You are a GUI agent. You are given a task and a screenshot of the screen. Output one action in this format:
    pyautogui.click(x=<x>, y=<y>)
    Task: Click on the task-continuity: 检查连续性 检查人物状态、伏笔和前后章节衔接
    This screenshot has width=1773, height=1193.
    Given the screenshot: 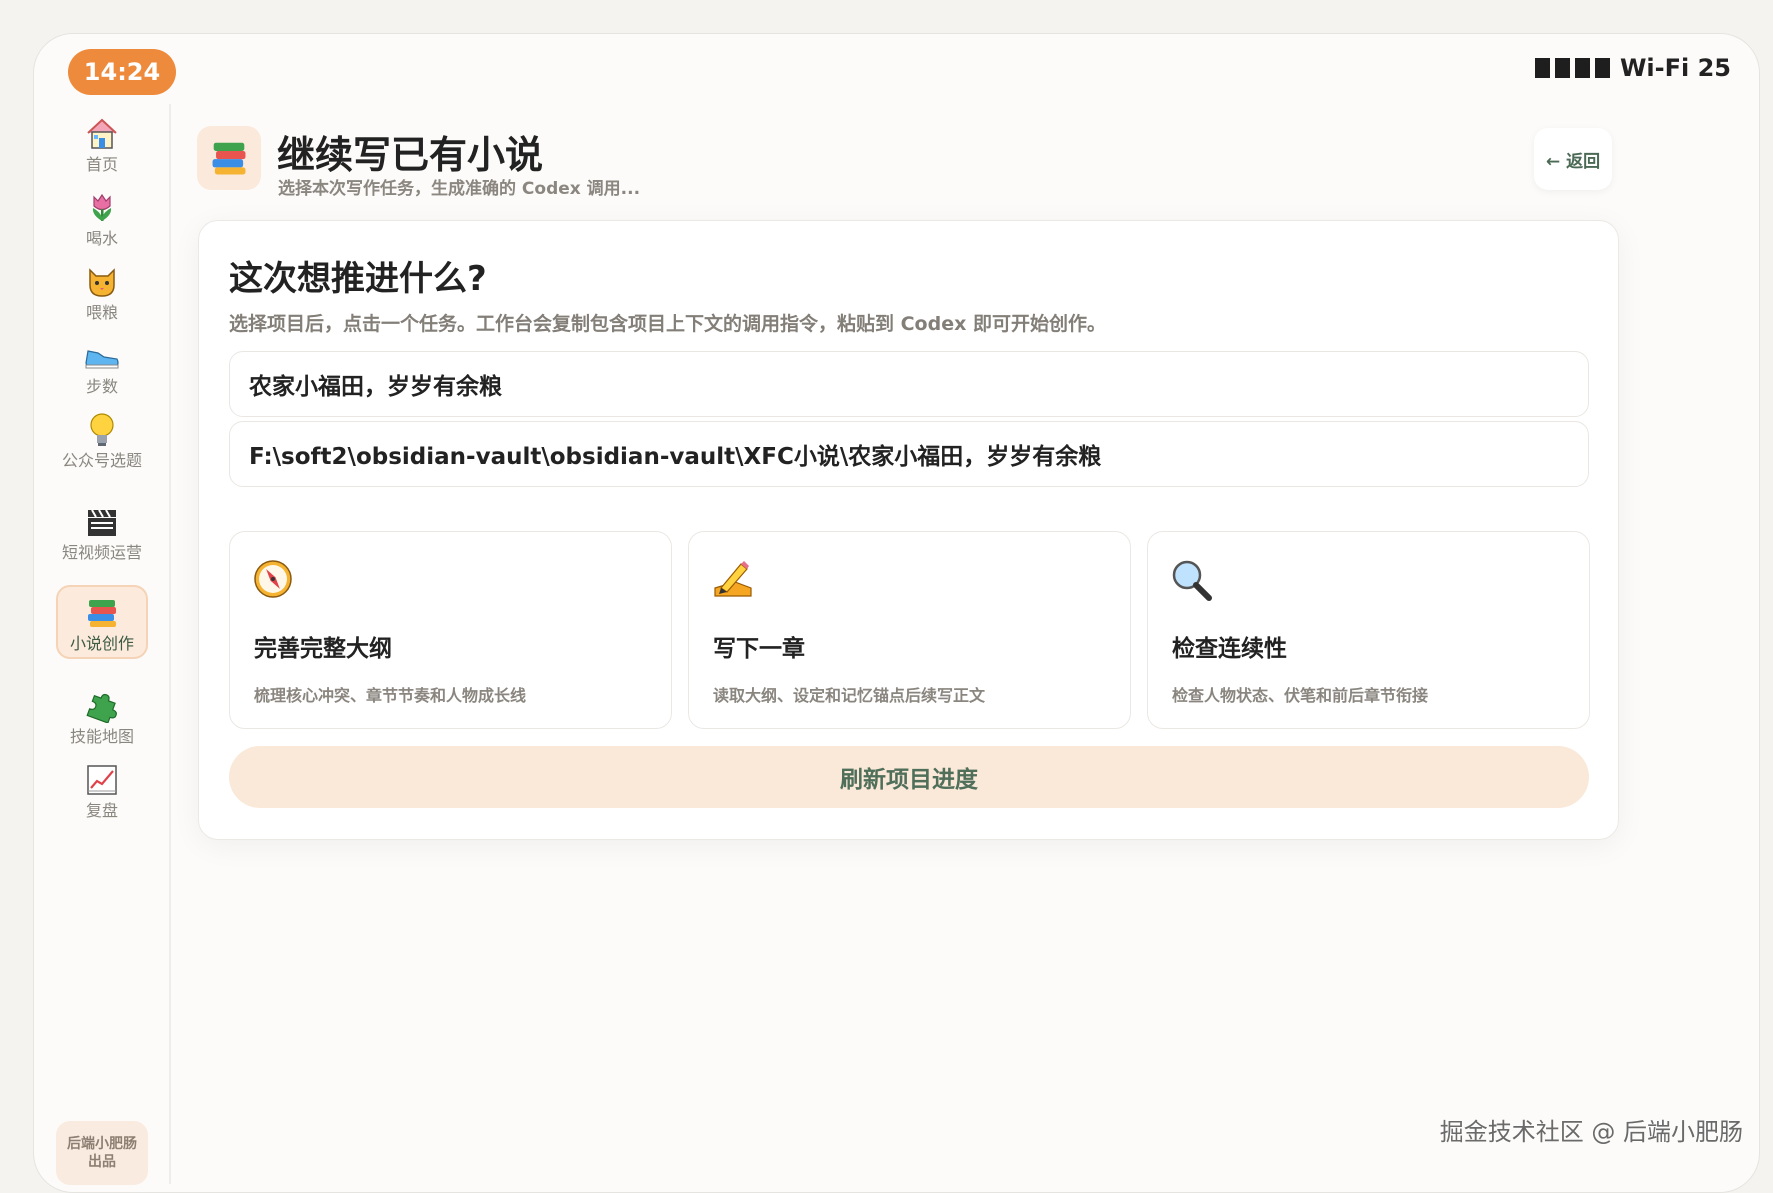 What is the action you would take?
    pyautogui.click(x=1368, y=630)
    